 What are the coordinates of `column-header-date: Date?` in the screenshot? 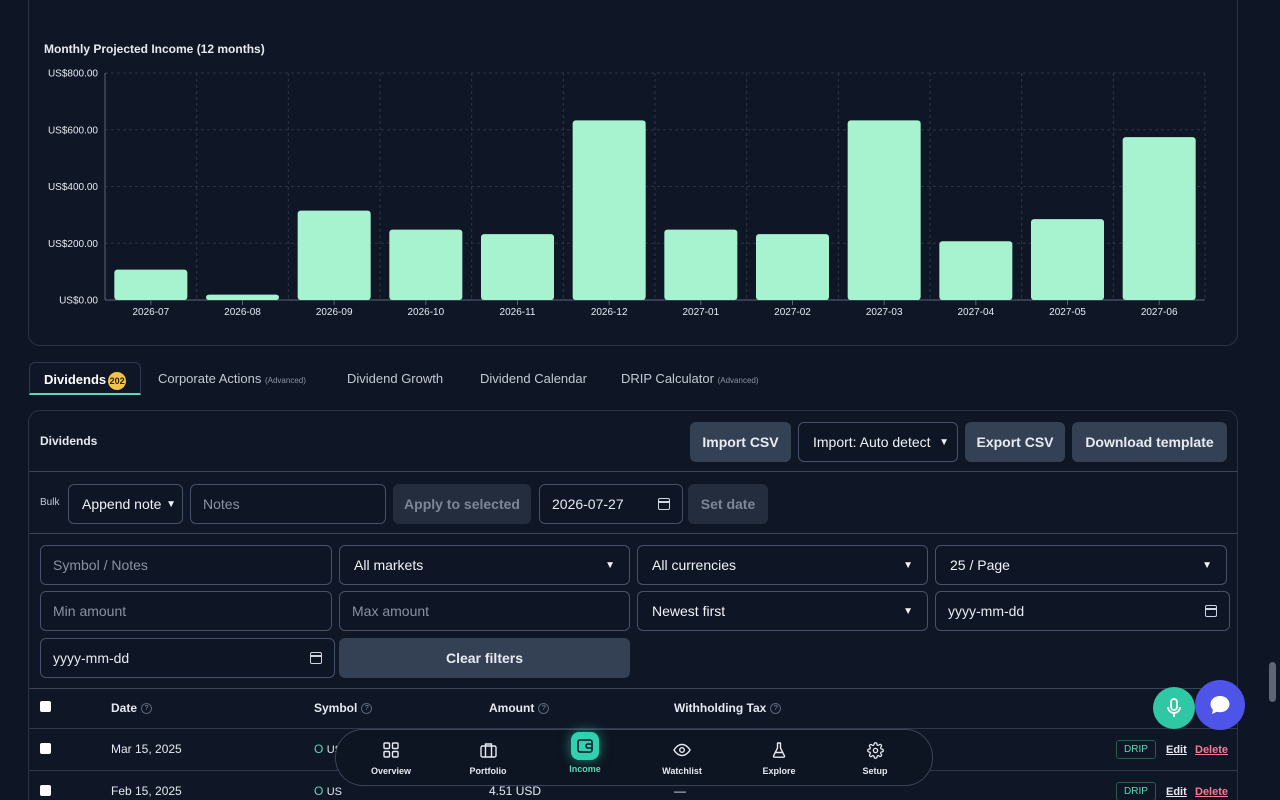 It's located at (132, 708).